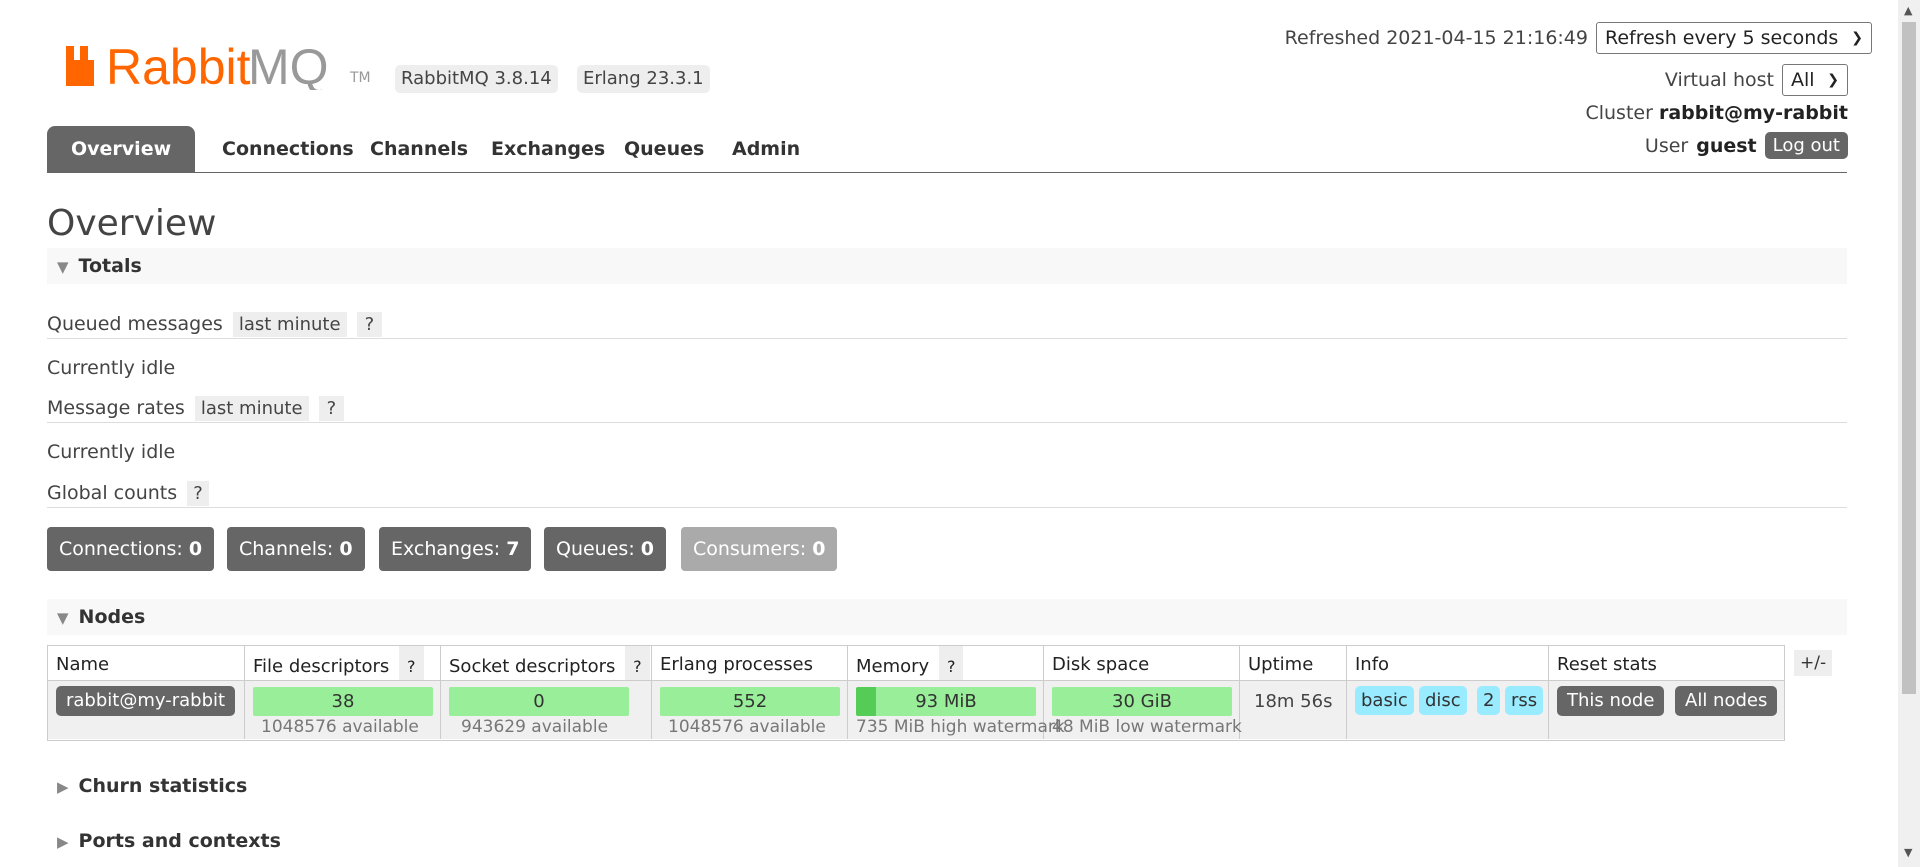 This screenshot has width=1920, height=867. What do you see at coordinates (146, 701) in the screenshot?
I see `node-name-link: rabbit@my-rabbit` at bounding box center [146, 701].